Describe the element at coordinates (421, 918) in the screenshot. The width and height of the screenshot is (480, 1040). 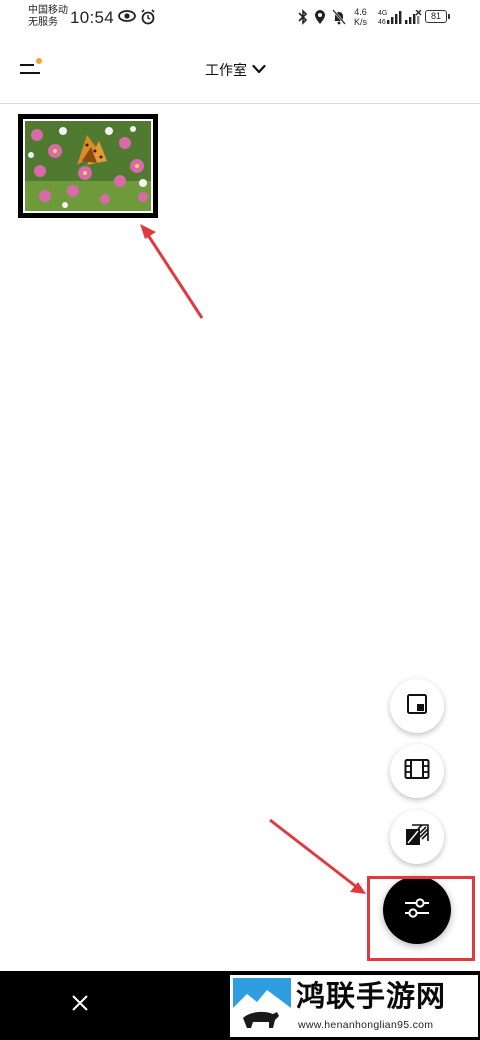
I see `annotation-highlight-box` at that location.